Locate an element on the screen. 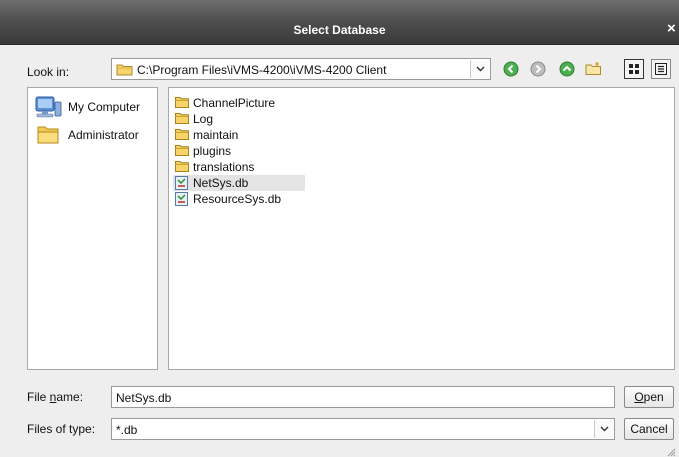 The image size is (679, 457). file-name: translations is located at coordinates (224, 167).